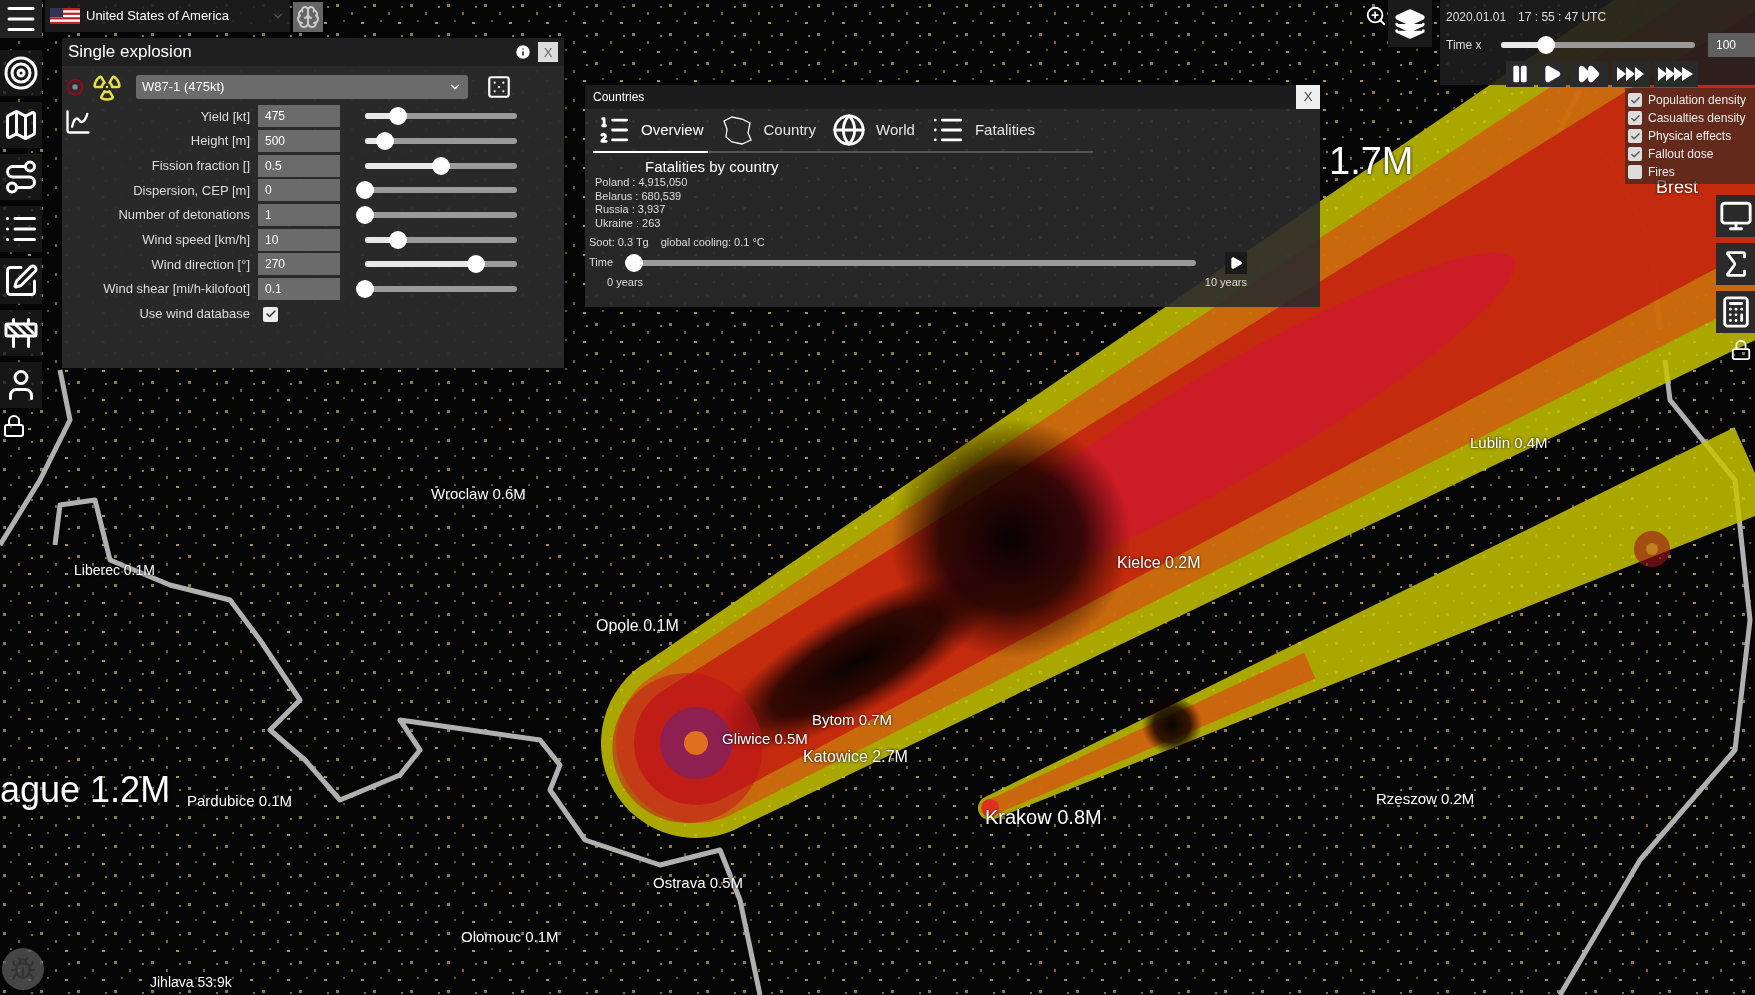 The width and height of the screenshot is (1755, 995). I want to click on faster-button, so click(1631, 74).